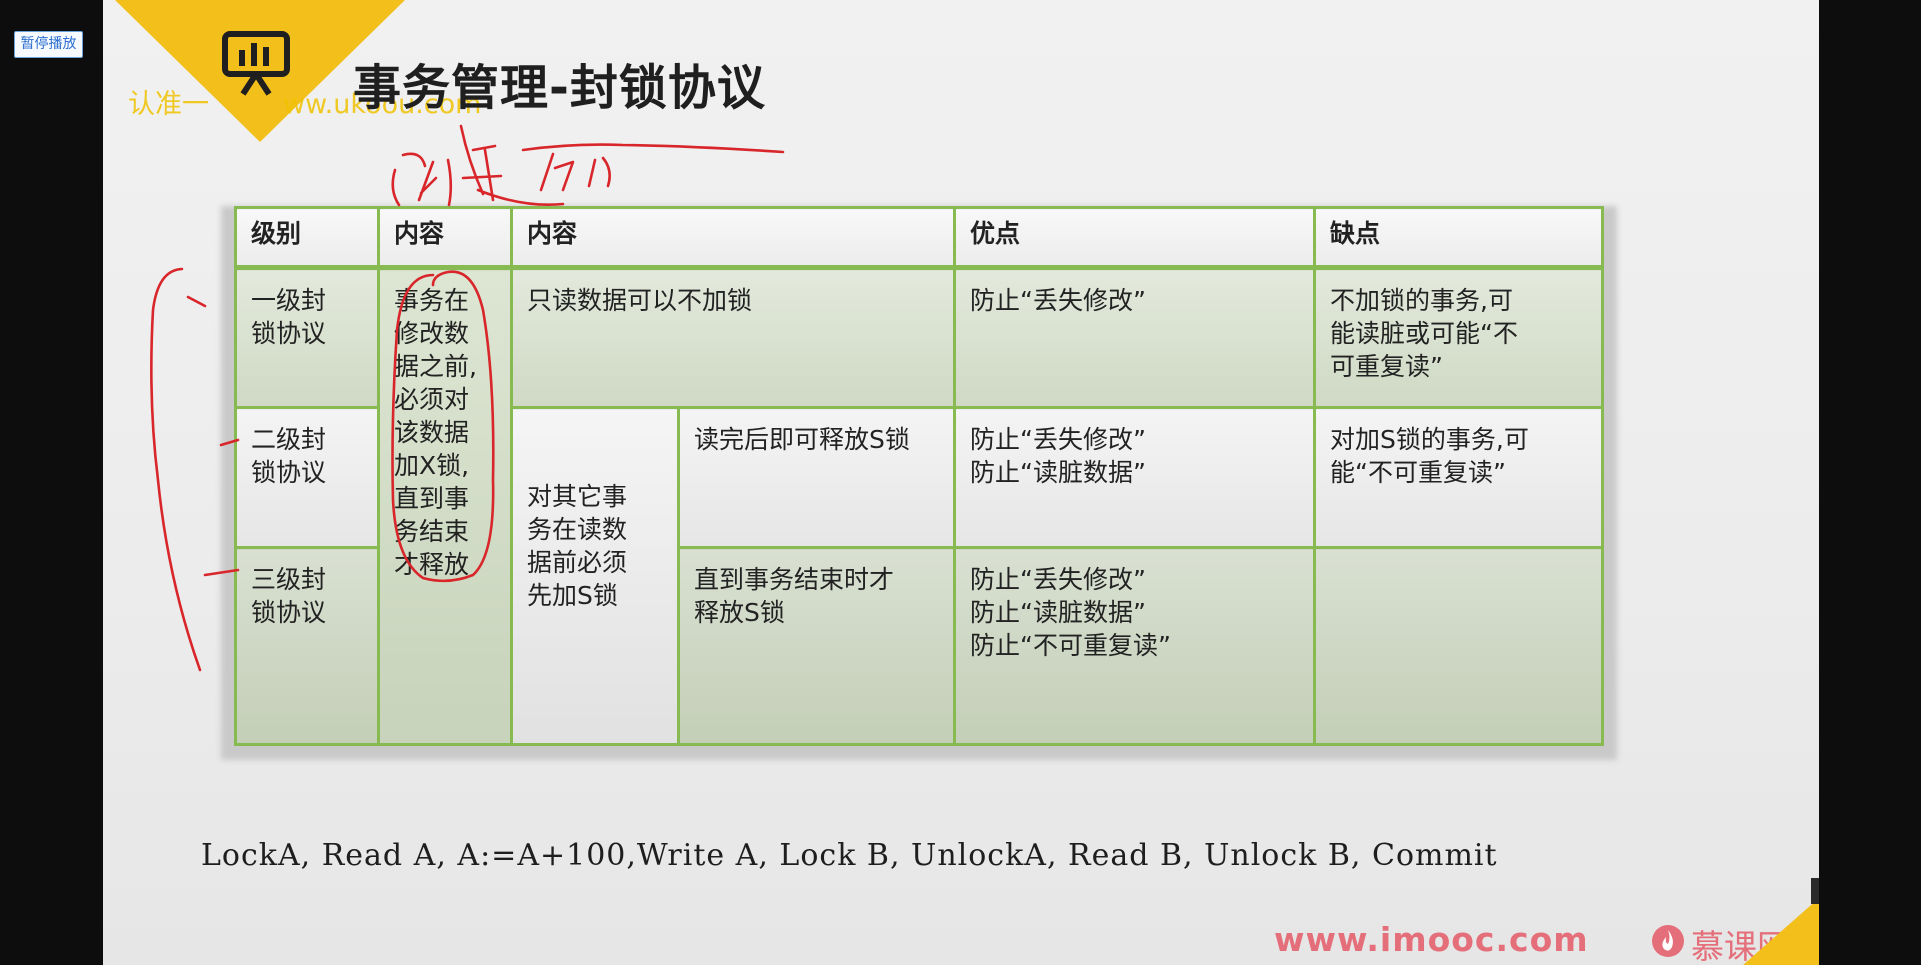 The image size is (1921, 965). I want to click on pause-button: 暂停播放, so click(48, 44).